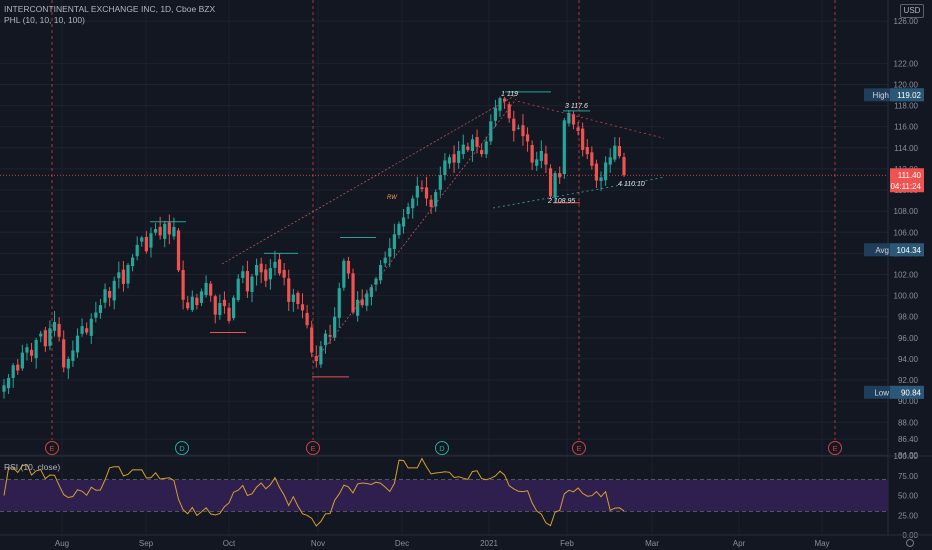 The height and width of the screenshot is (550, 932). I want to click on annotation-1: 1 119, so click(509, 94).